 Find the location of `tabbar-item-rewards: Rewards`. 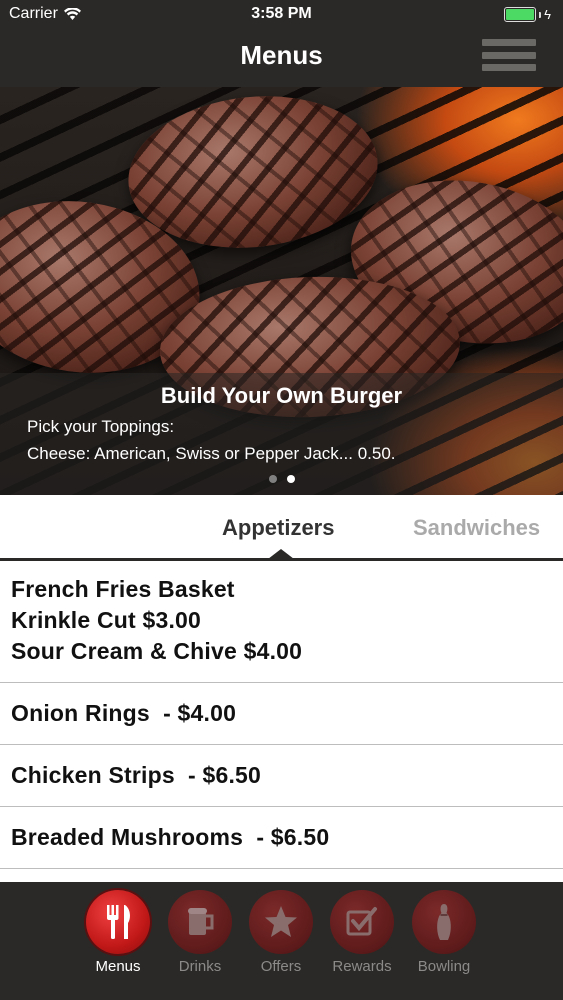

tabbar-item-rewards: Rewards is located at coordinates (362, 932).